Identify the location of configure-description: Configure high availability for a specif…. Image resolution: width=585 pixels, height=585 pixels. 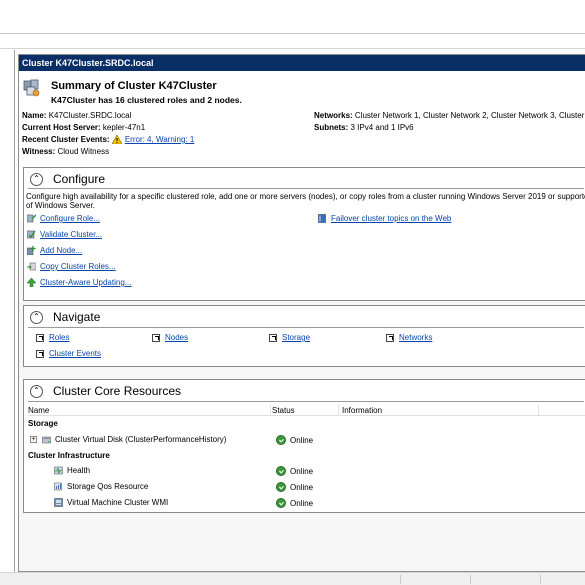
(305, 196).